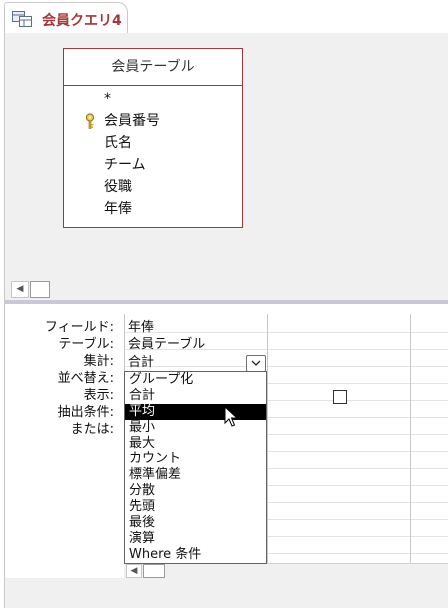 This screenshot has width=448, height=608. What do you see at coordinates (195, 444) in the screenshot?
I see `dropdown-option: 最大` at bounding box center [195, 444].